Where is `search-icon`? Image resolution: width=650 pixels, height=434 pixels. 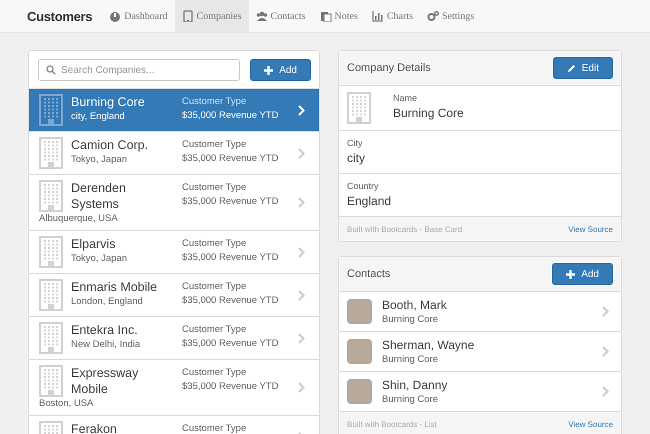
search-icon is located at coordinates (51, 70).